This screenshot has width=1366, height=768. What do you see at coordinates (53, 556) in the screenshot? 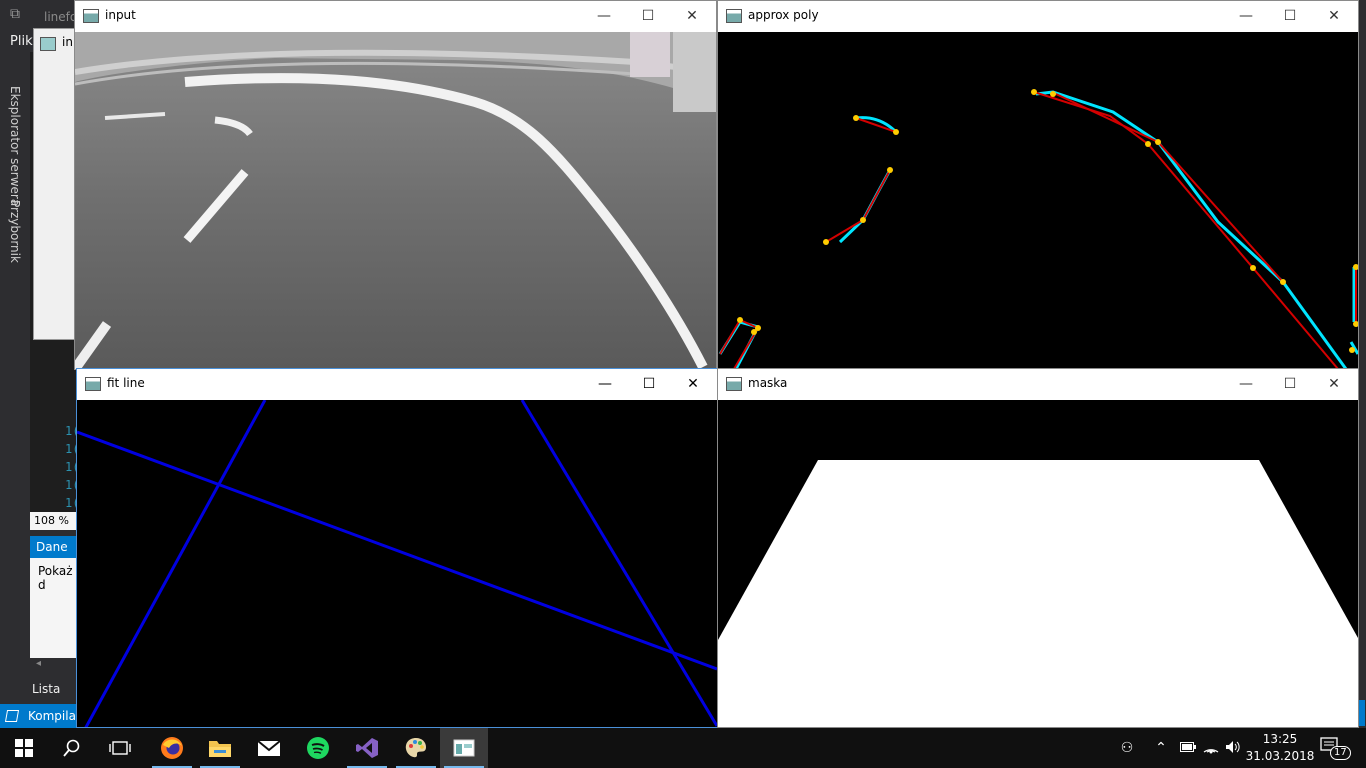
I see `output-tab: Dane w` at bounding box center [53, 556].